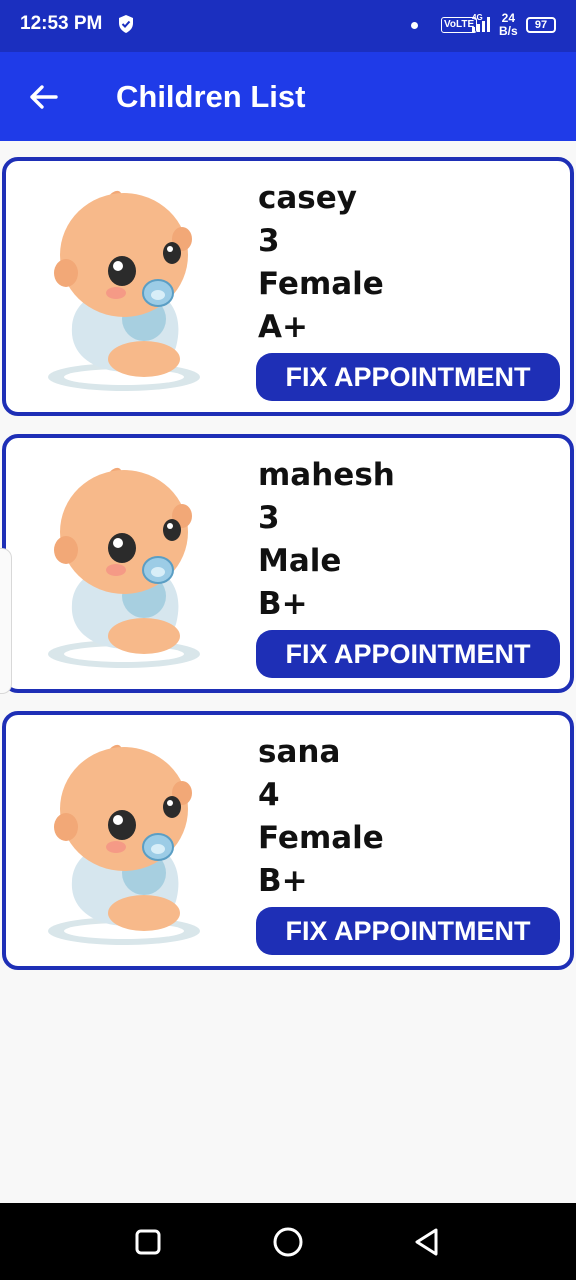 The width and height of the screenshot is (576, 1280). What do you see at coordinates (299, 752) in the screenshot?
I see `child-name: sana` at bounding box center [299, 752].